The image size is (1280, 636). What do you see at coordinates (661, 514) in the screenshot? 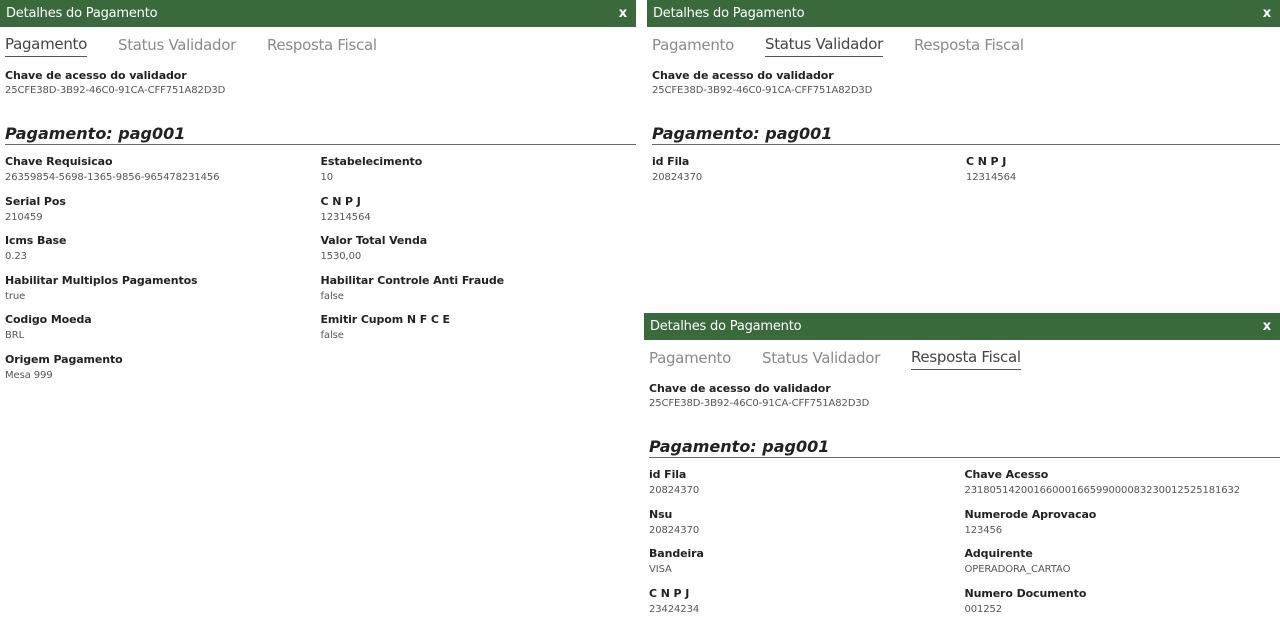
I see `field-label: Nsu` at bounding box center [661, 514].